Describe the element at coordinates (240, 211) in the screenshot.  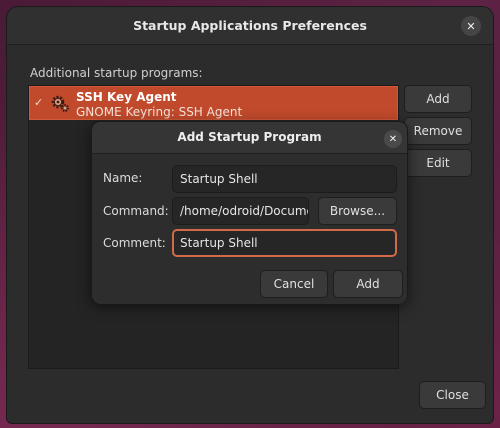
I see `command-field: /home/odroid/Documents/` at that location.